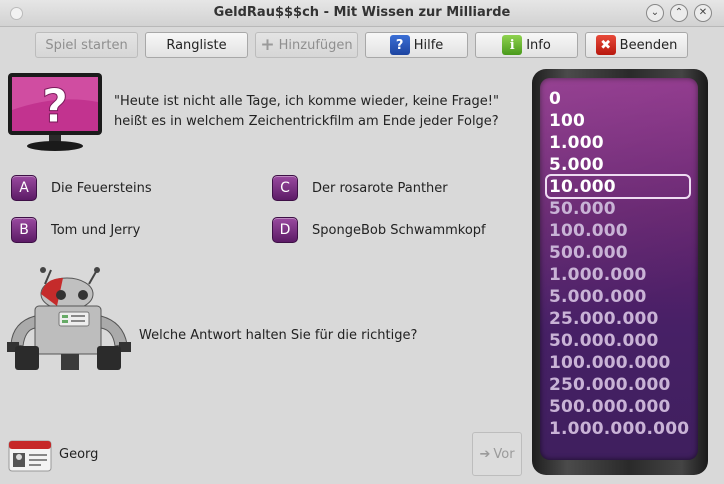  I want to click on answer-letter: C, so click(285, 188).